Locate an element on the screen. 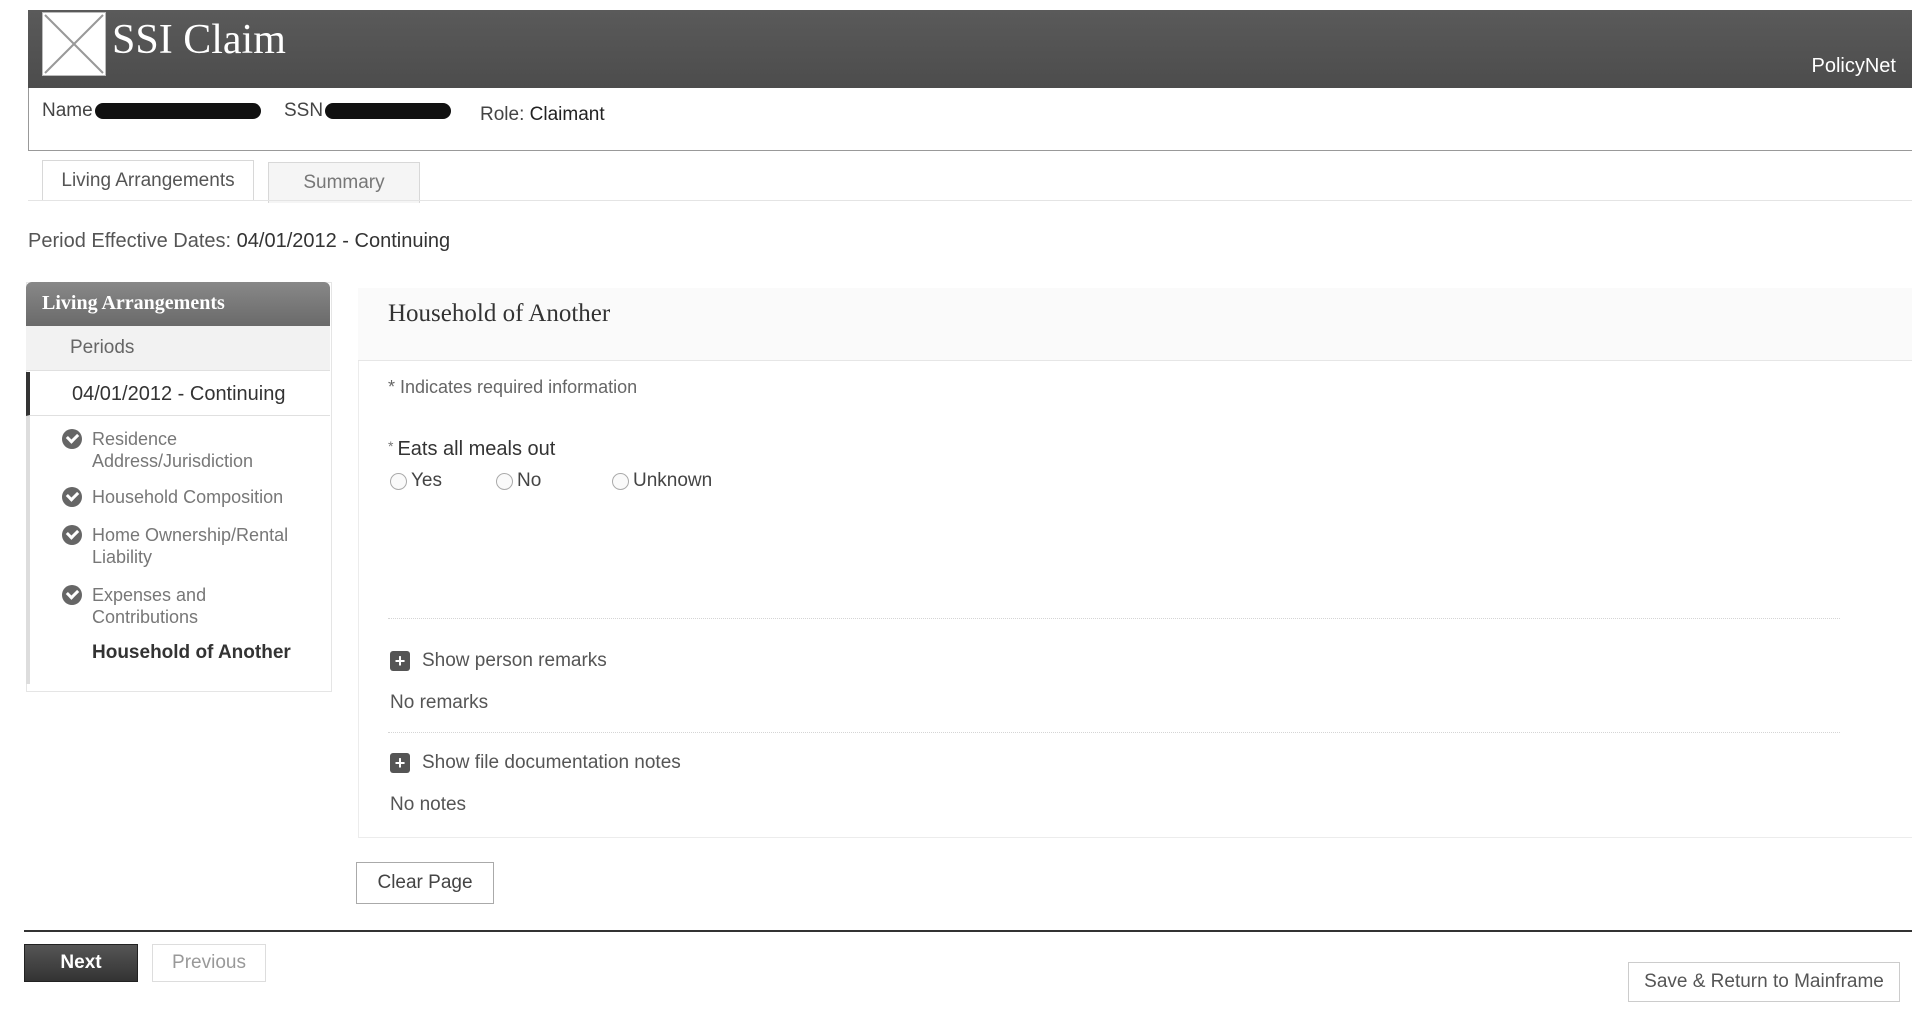 This screenshot has width=1912, height=1021. tab-divider is located at coordinates (970, 200).